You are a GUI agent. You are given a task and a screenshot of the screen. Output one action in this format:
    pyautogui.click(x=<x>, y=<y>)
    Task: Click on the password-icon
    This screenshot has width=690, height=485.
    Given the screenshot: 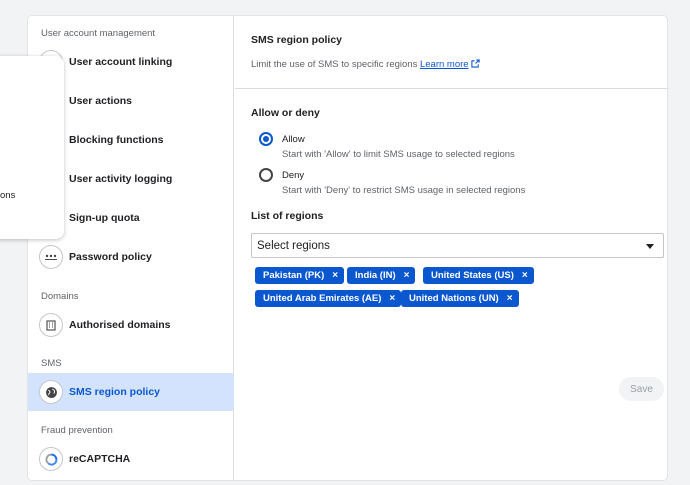 What is the action you would take?
    pyautogui.click(x=51, y=257)
    